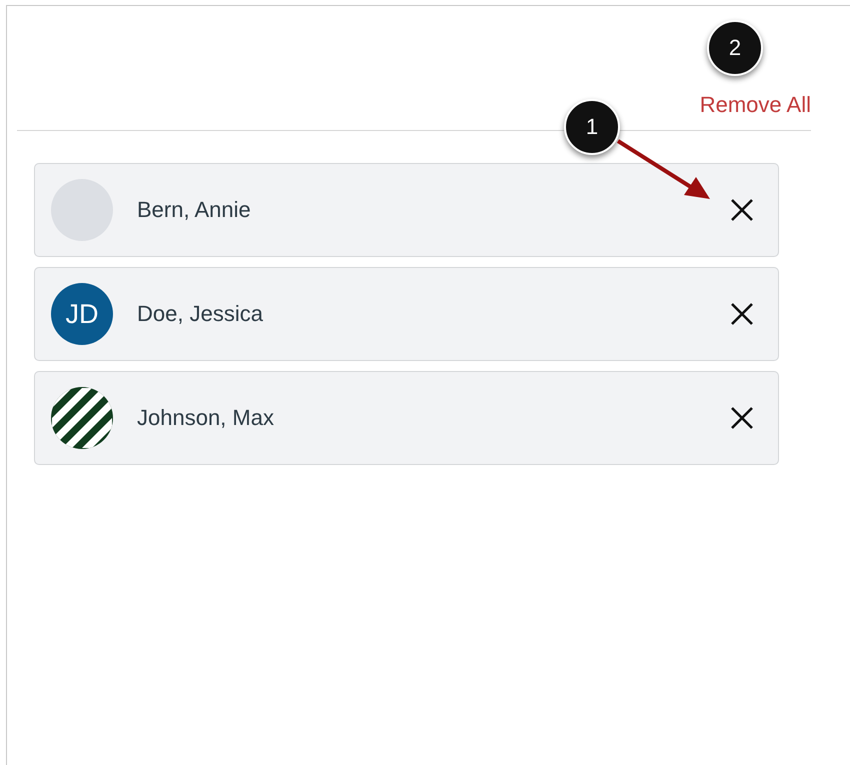 The height and width of the screenshot is (765, 850). I want to click on recipient-name: Doe, Jessica, so click(200, 314).